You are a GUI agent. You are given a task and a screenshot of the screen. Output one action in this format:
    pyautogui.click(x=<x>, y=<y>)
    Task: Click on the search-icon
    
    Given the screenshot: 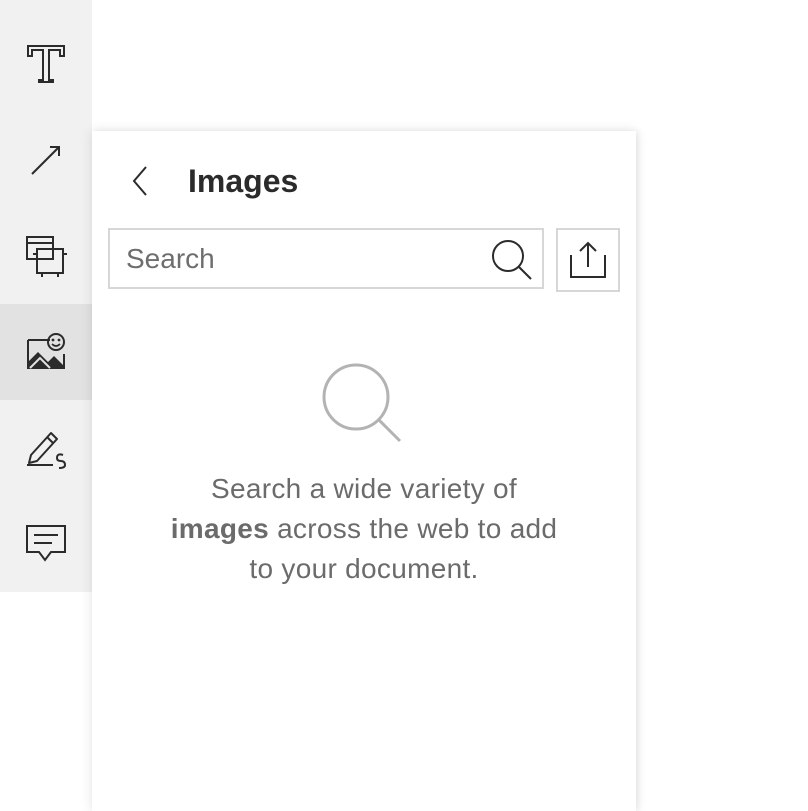 What is the action you would take?
    pyautogui.click(x=512, y=260)
    